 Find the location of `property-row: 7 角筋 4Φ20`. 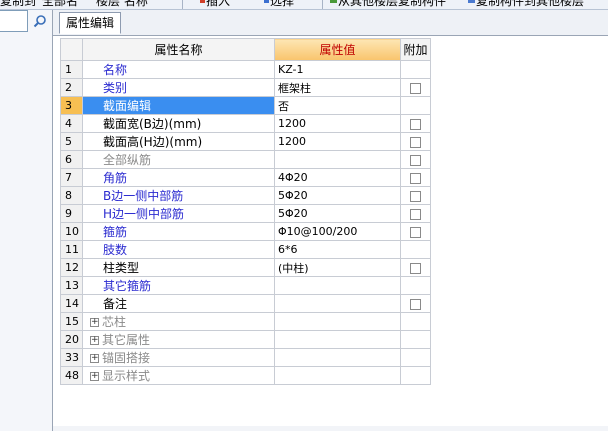

property-row: 7 角筋 4Φ20 is located at coordinates (245, 177).